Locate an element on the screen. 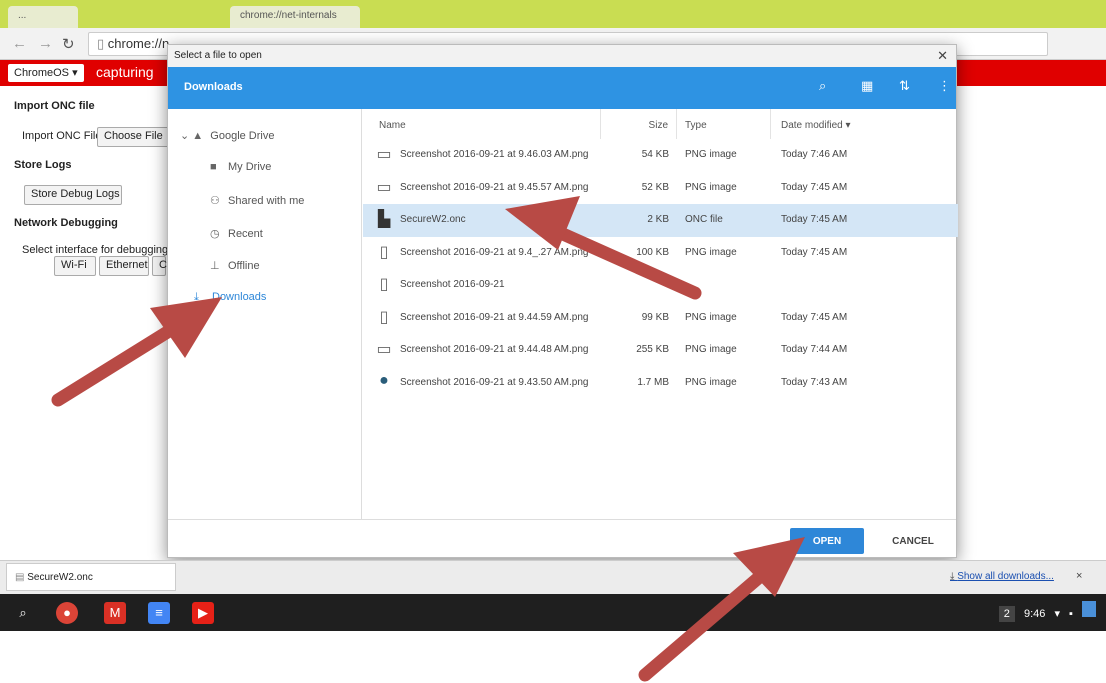 This screenshot has width=1106, height=683. sidebar-item-google-drive: ⌄ ▲ Google Drive is located at coordinates (227, 135).